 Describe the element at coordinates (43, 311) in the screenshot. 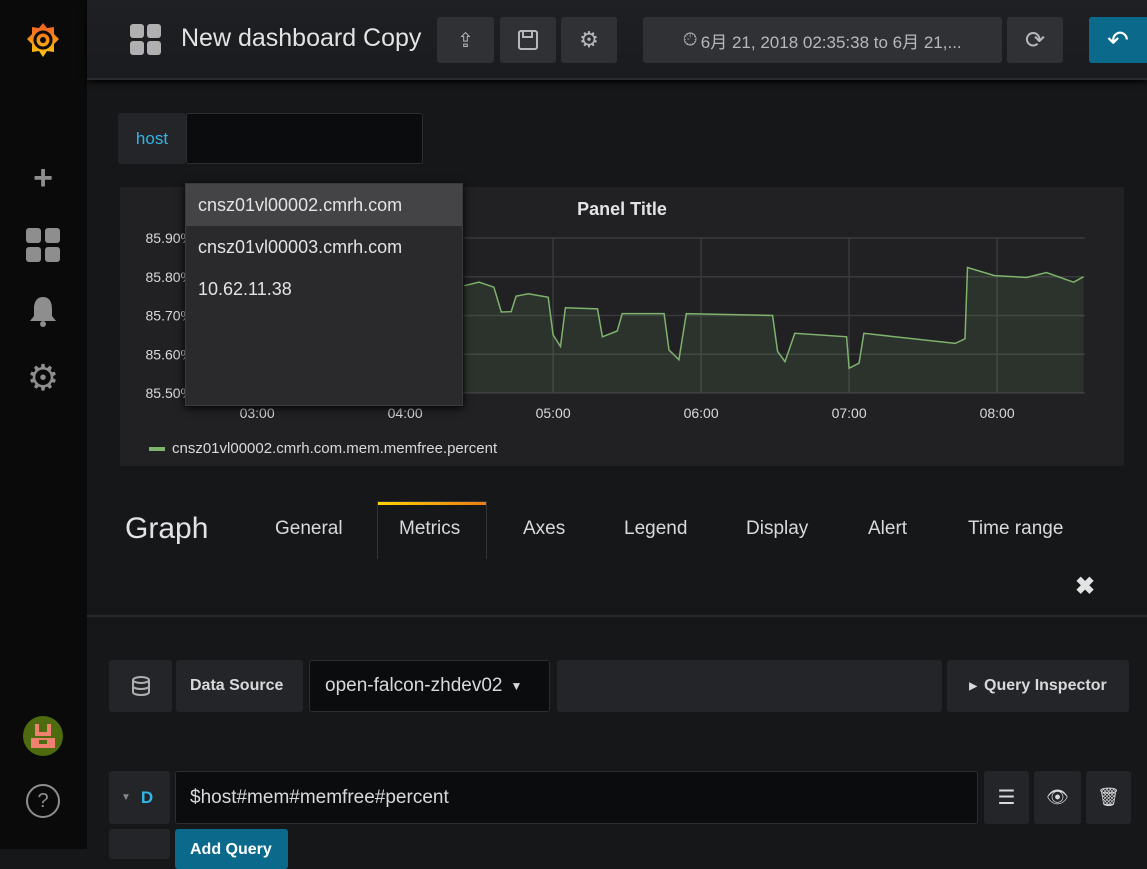

I see `bell-icon` at that location.